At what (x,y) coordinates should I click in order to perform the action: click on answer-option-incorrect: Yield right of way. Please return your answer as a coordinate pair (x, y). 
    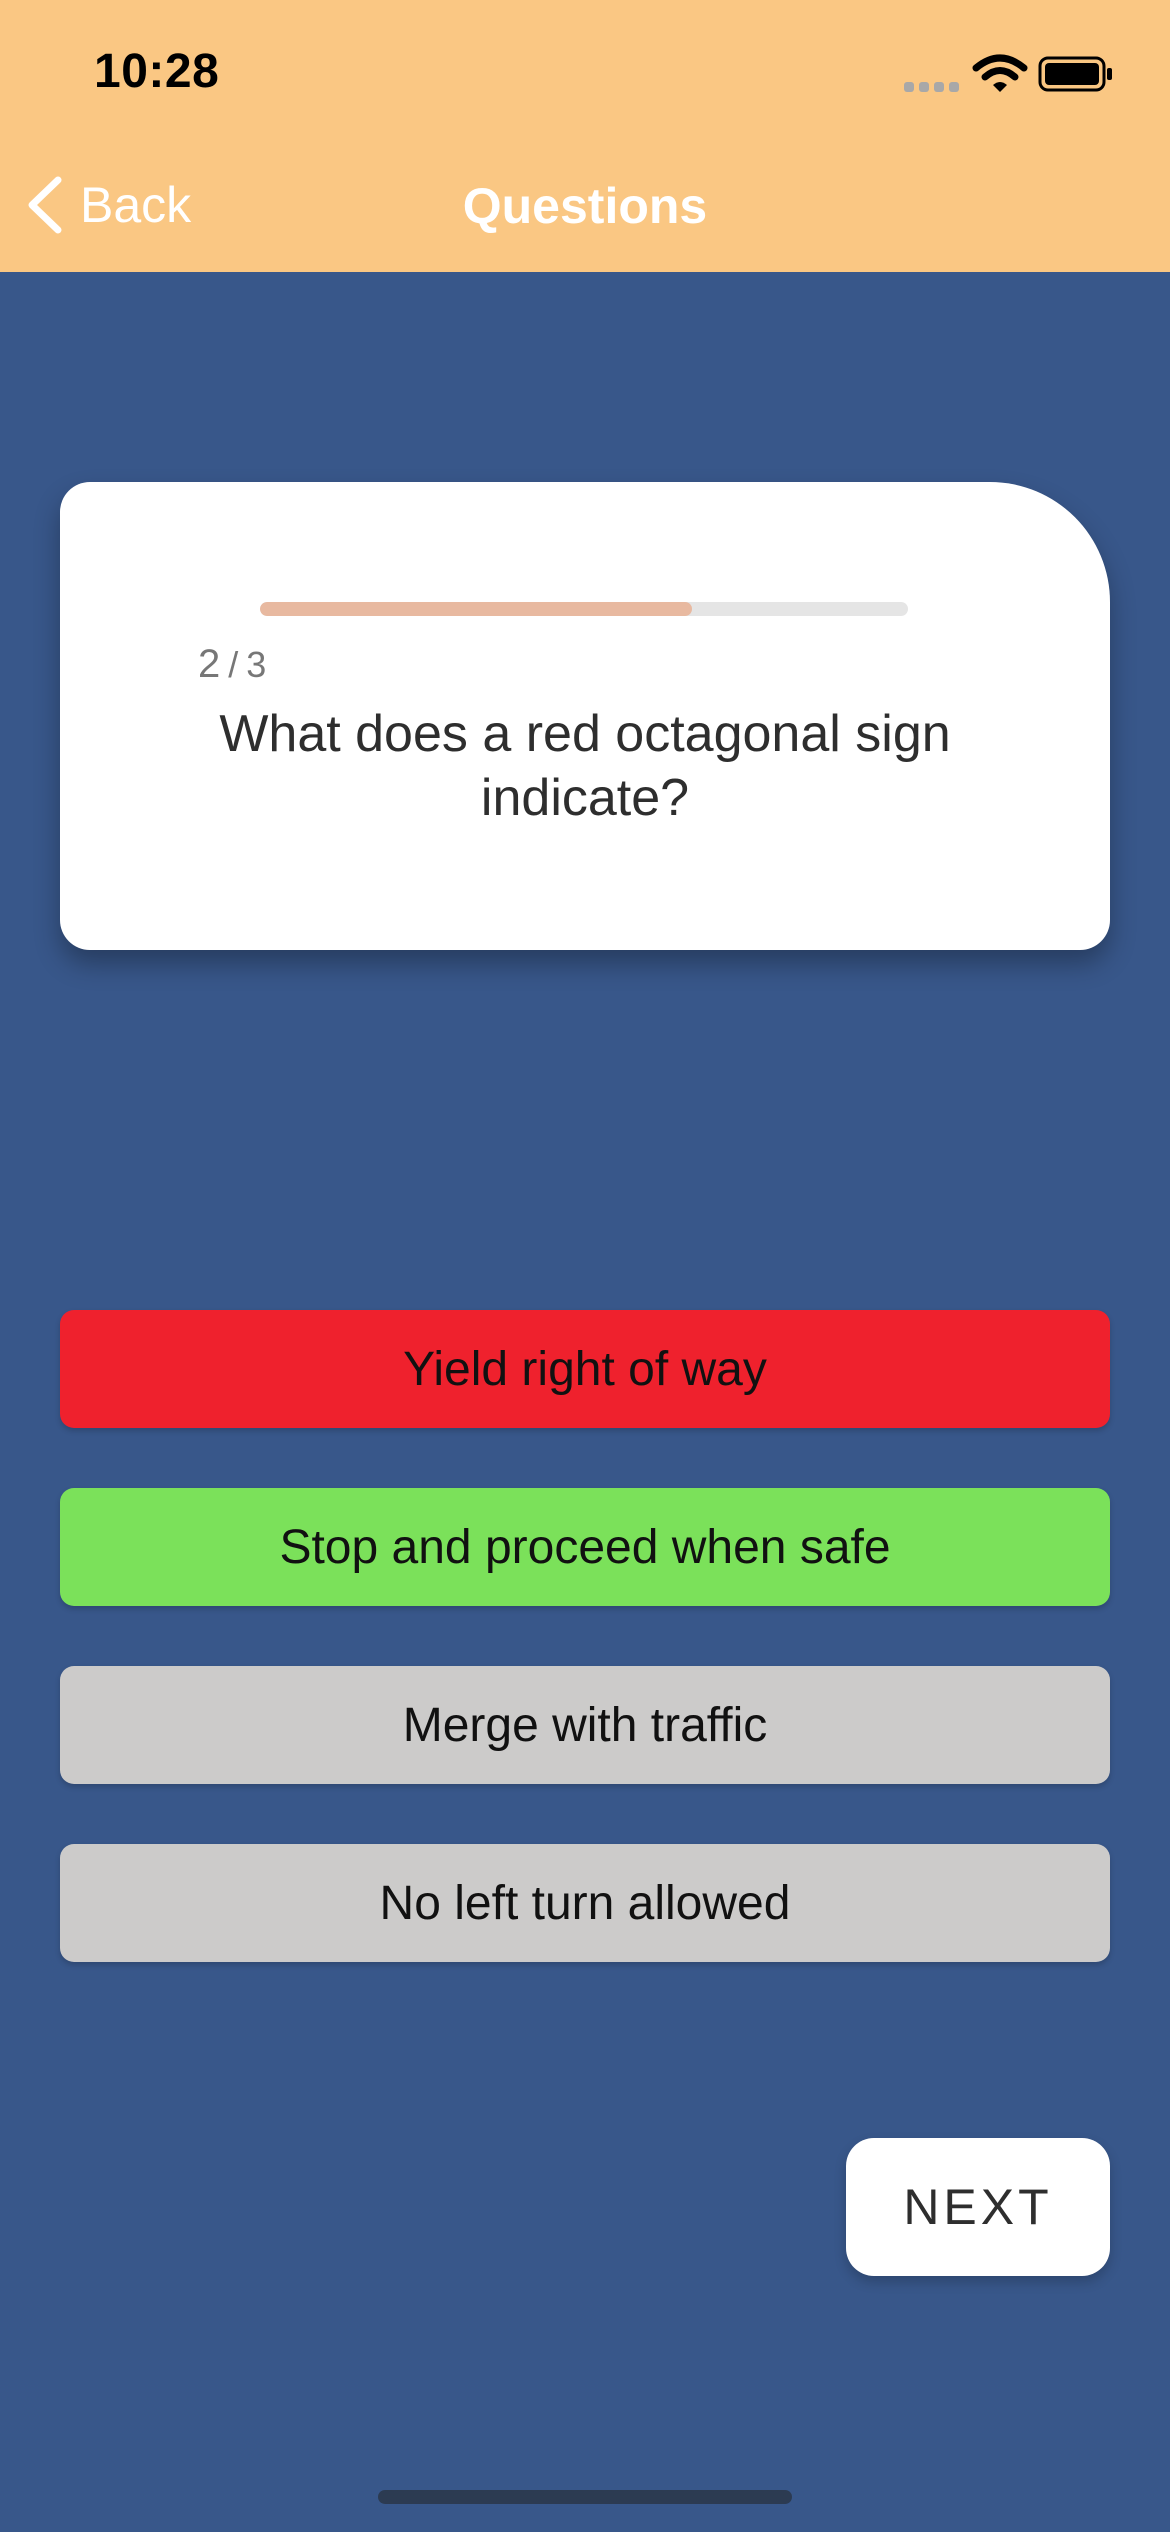
    Looking at the image, I should click on (585, 1369).